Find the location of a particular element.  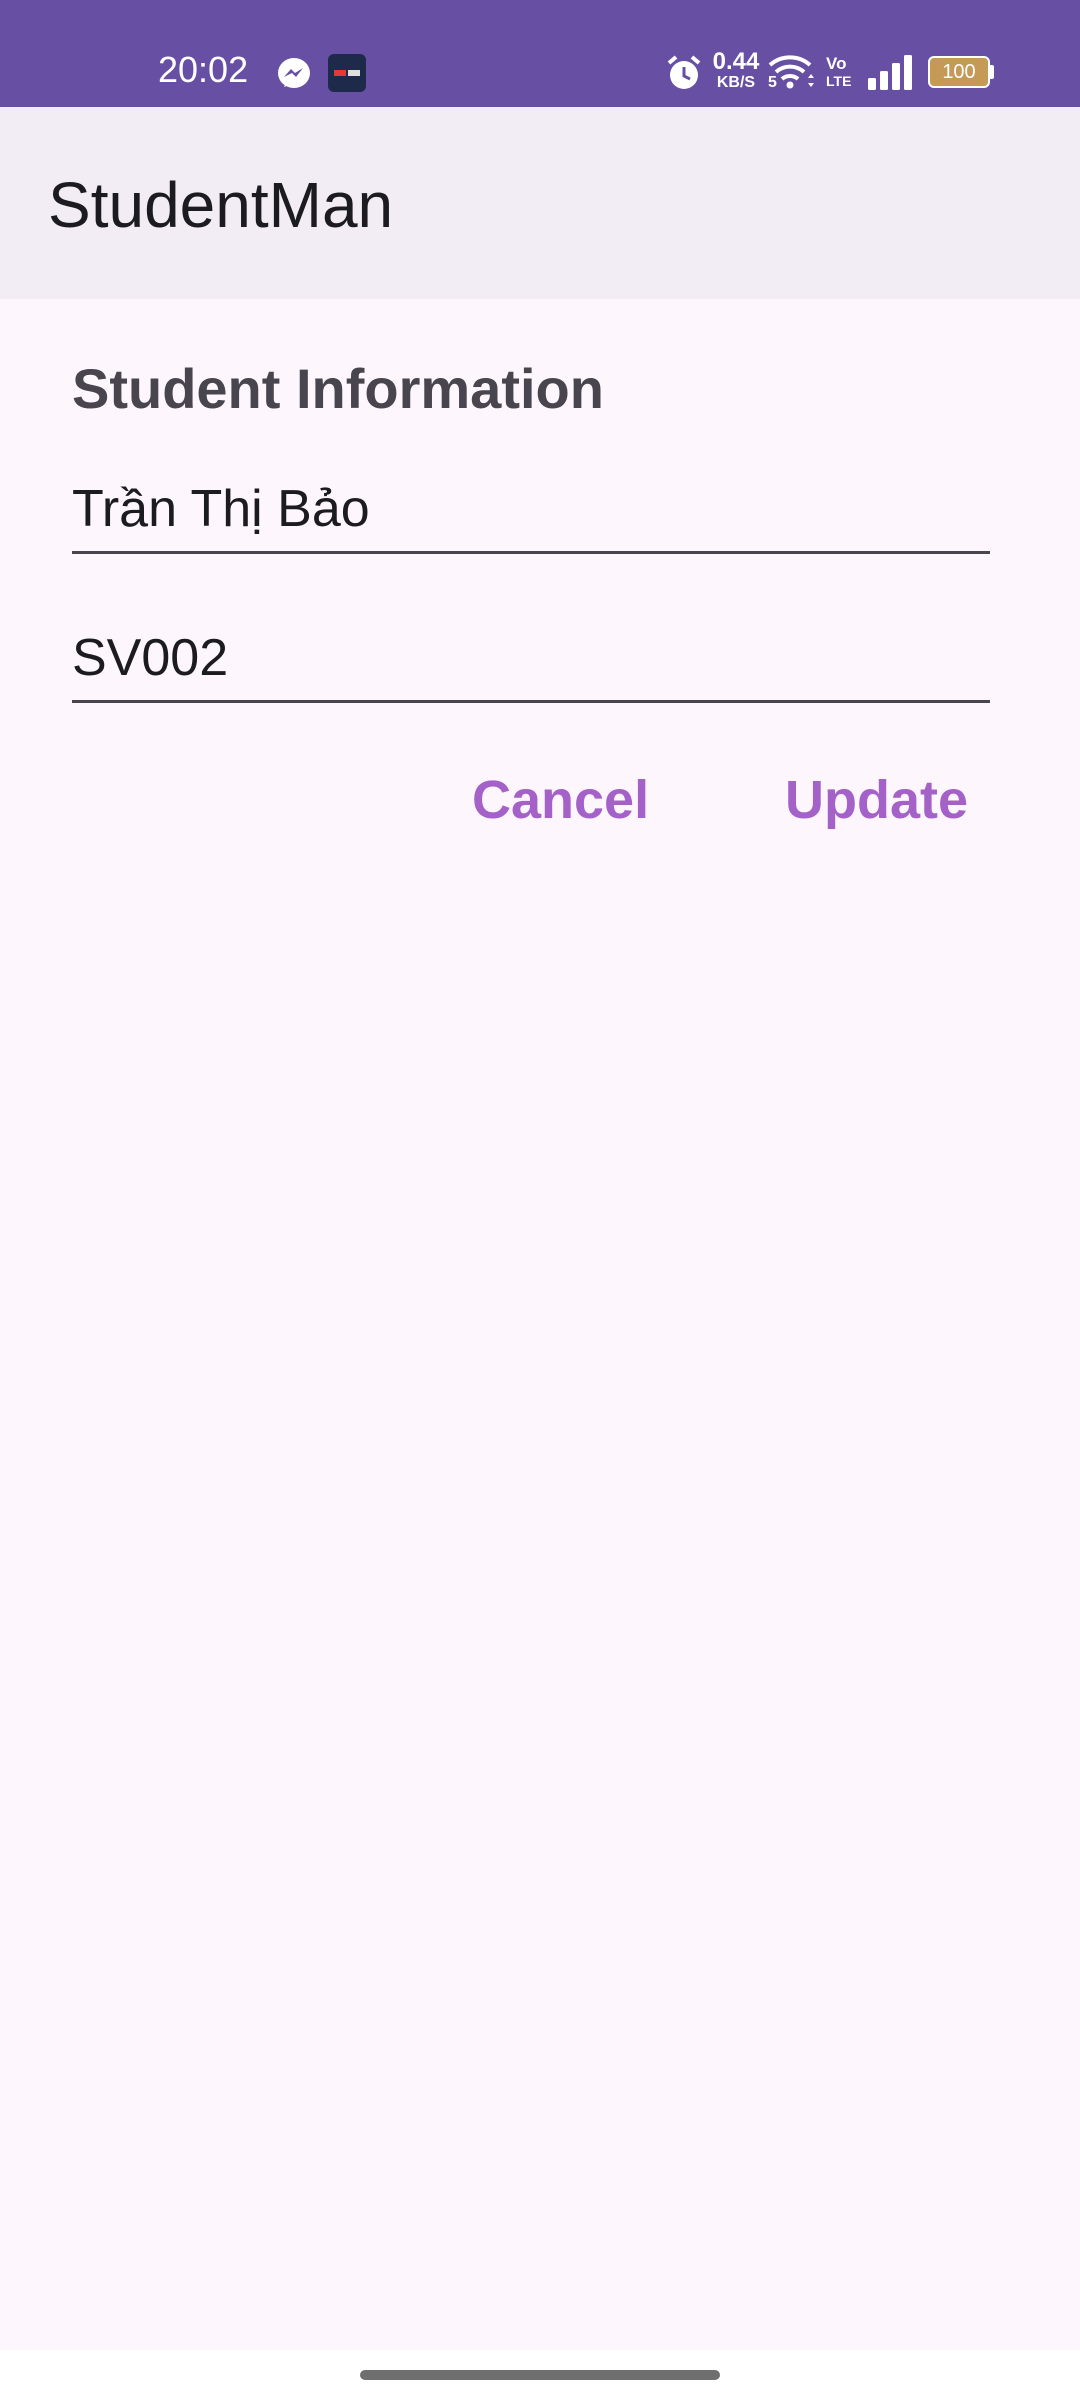

student-name-field is located at coordinates (531, 502).